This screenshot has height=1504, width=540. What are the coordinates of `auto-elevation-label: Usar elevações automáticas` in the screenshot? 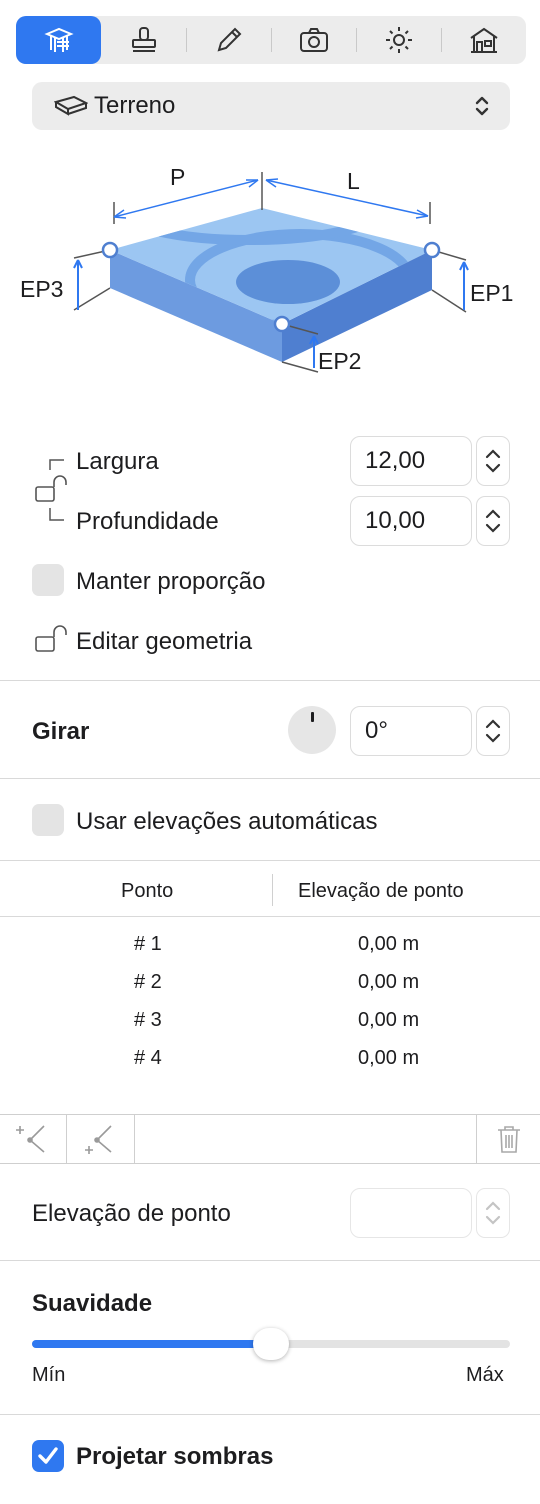 It's located at (226, 822).